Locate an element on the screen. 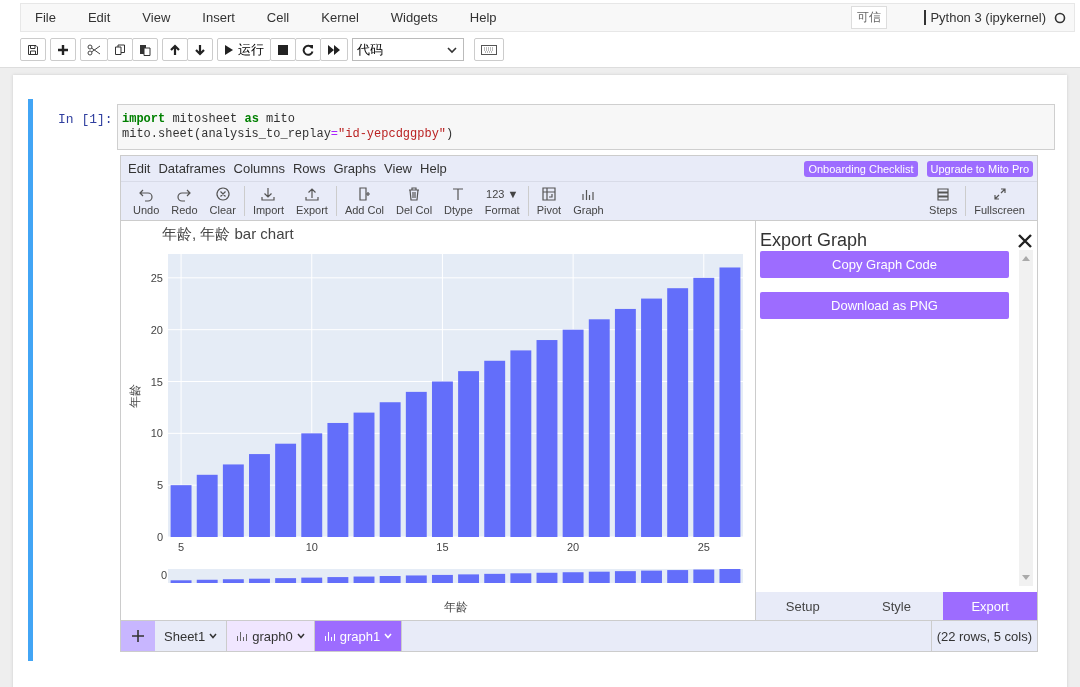 The width and height of the screenshot is (1080, 687). menu-item: Dataframes is located at coordinates (192, 168).